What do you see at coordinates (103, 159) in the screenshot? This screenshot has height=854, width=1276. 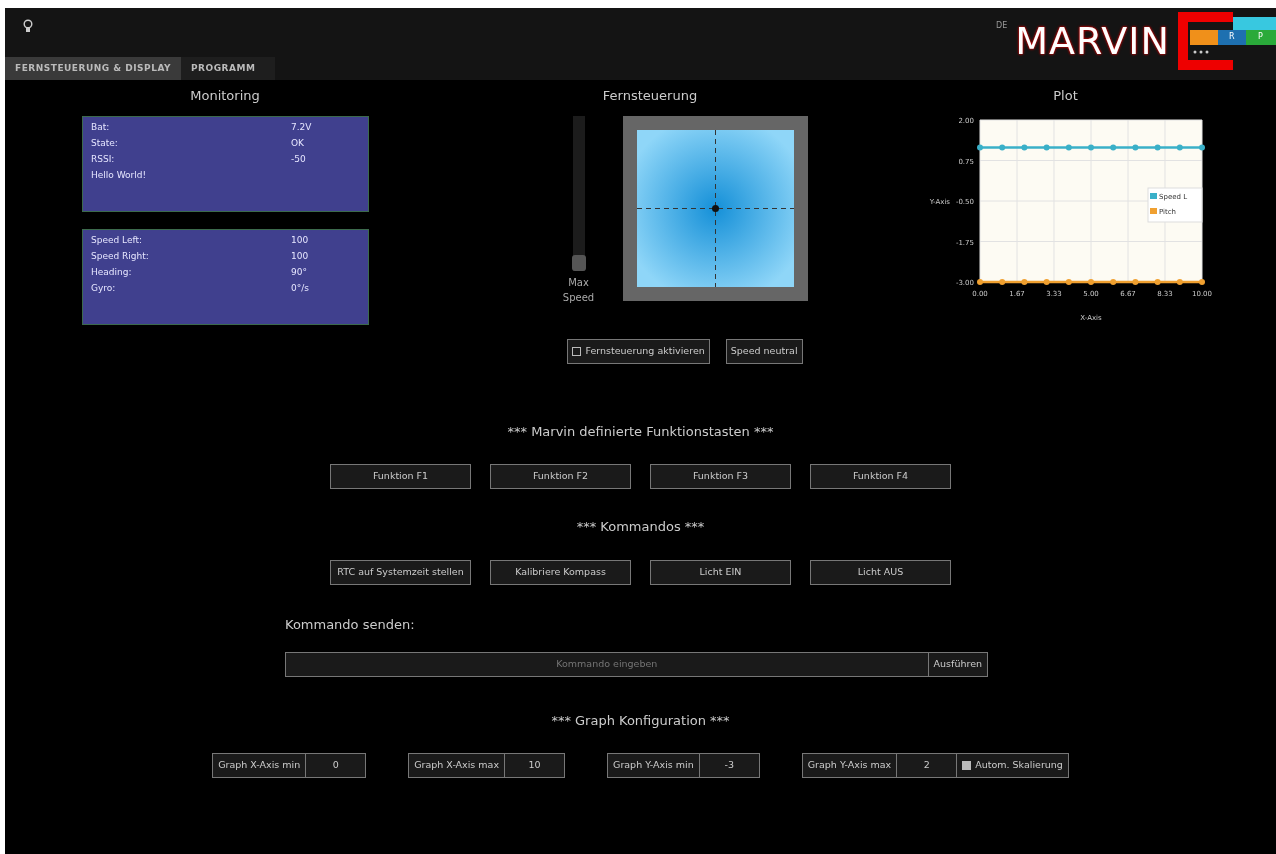 I see `monitor-label: RSSI:` at bounding box center [103, 159].